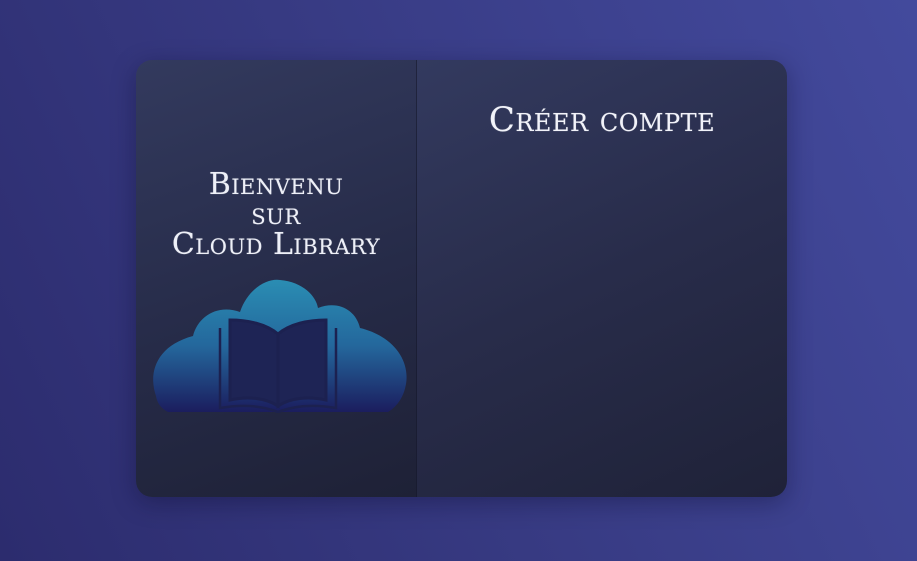 This screenshot has height=561, width=917. Describe the element at coordinates (276, 244) in the screenshot. I see `welcome-line-3: Cloud Library` at that location.